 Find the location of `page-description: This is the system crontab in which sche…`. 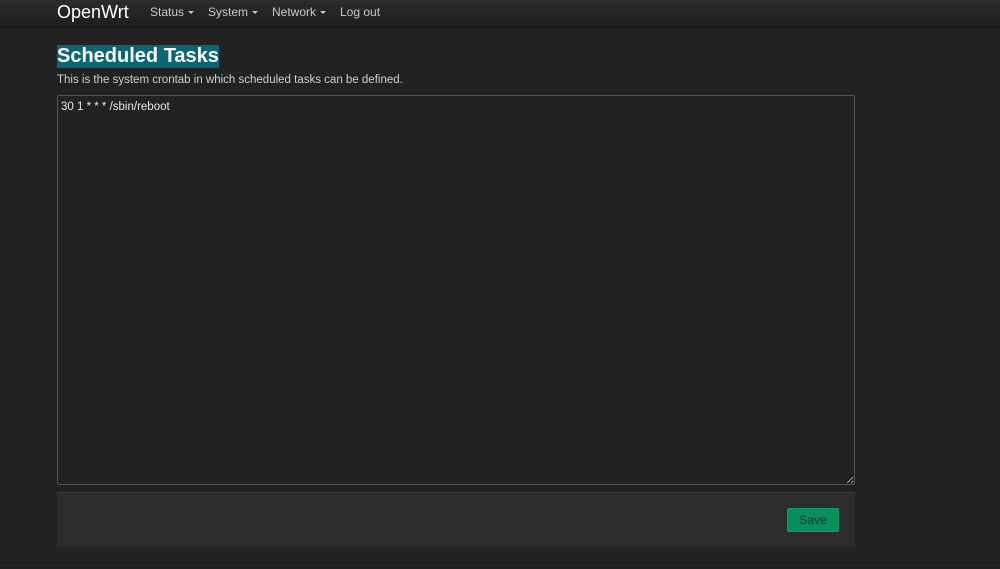

page-description: This is the system crontab in which sche… is located at coordinates (230, 80).